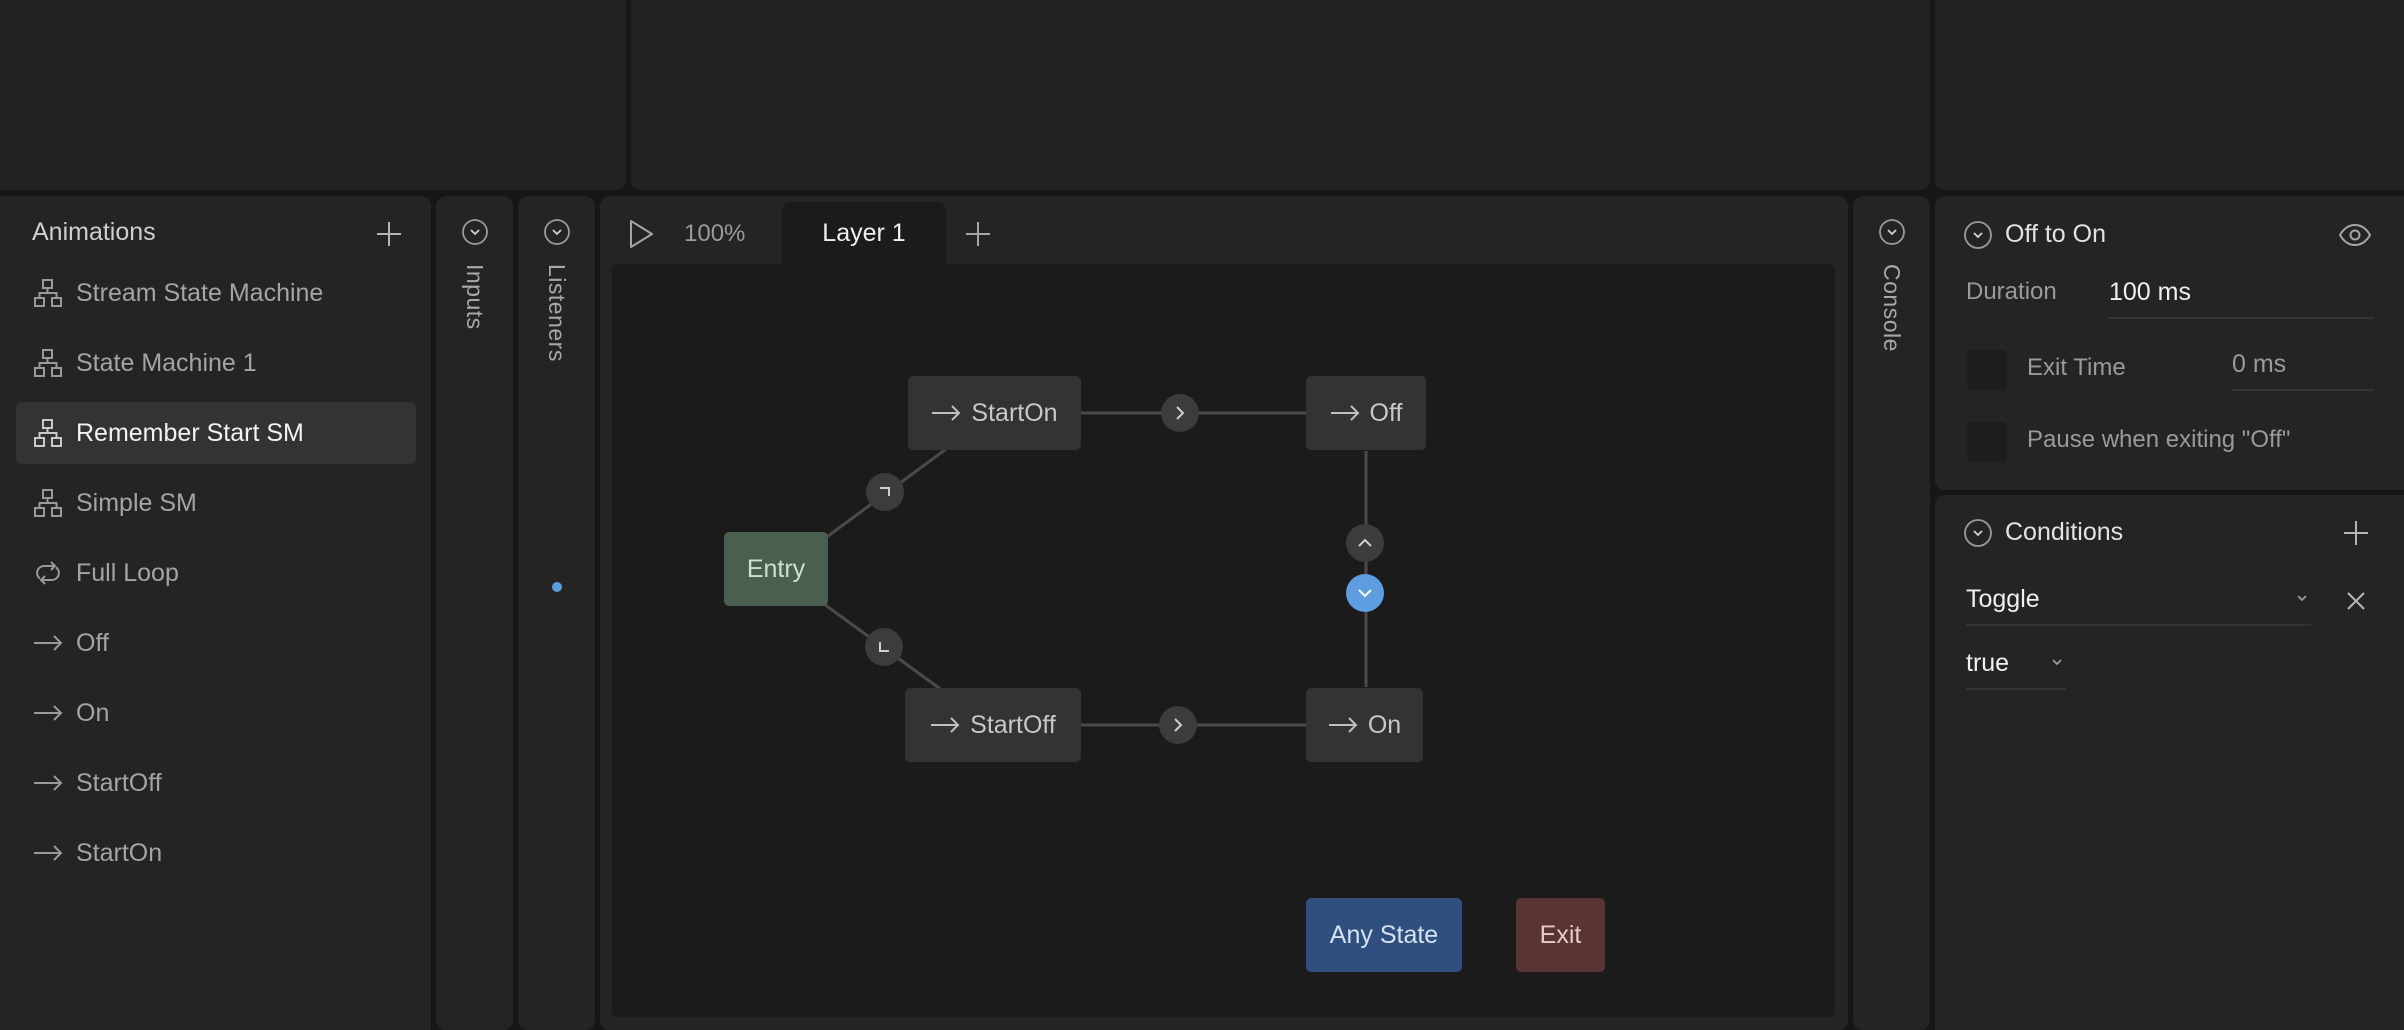 The width and height of the screenshot is (2404, 1030). I want to click on state-label: On, so click(1384, 724).